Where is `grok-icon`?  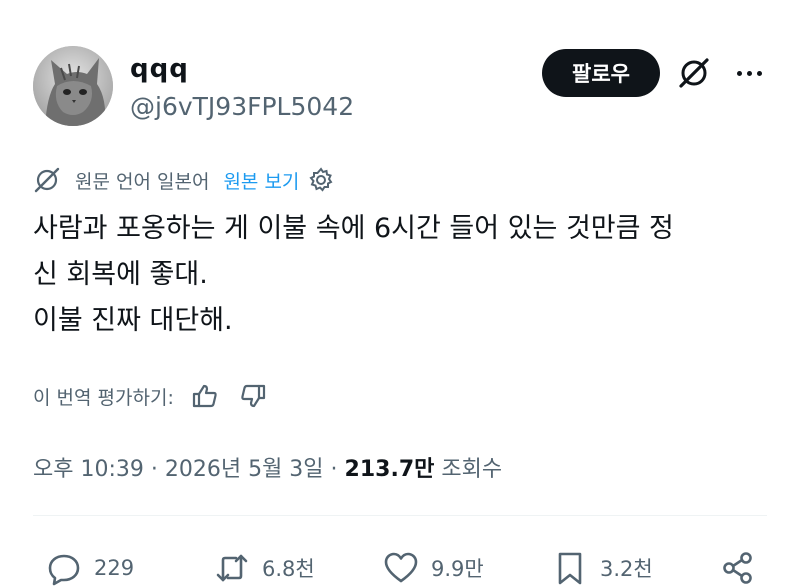 grok-icon is located at coordinates (694, 73).